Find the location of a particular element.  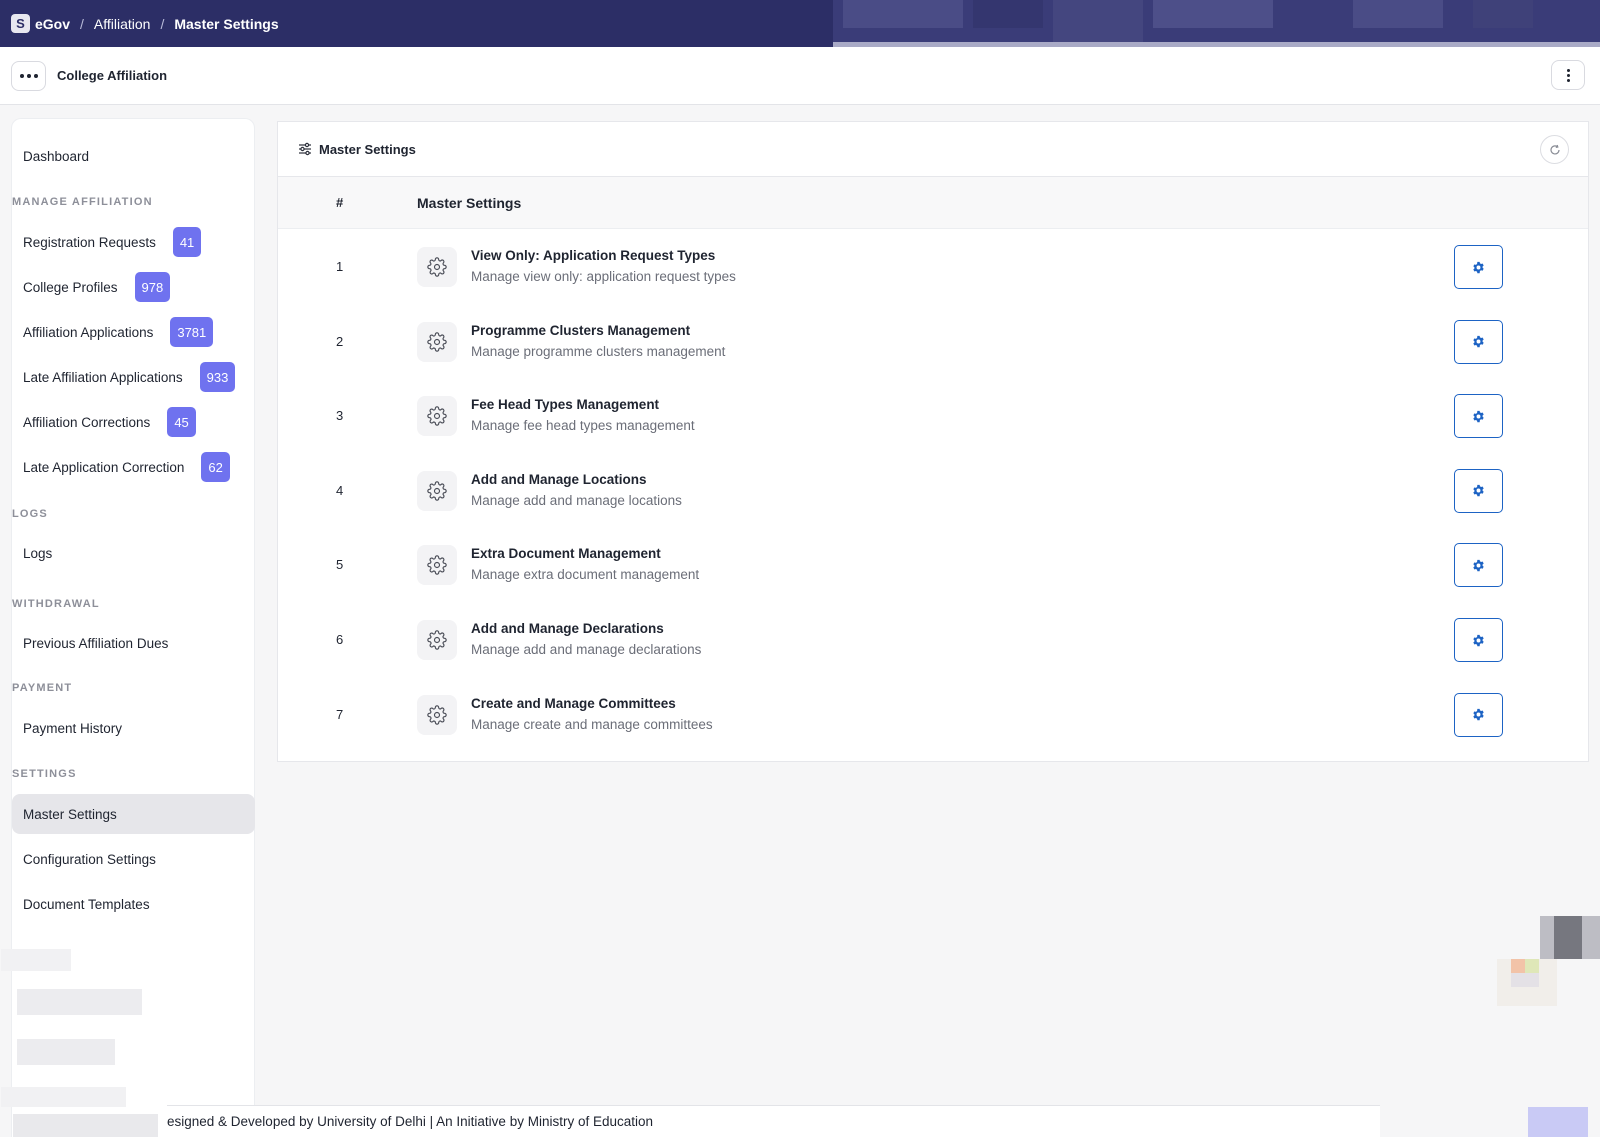

sliders-icon is located at coordinates (305, 151).